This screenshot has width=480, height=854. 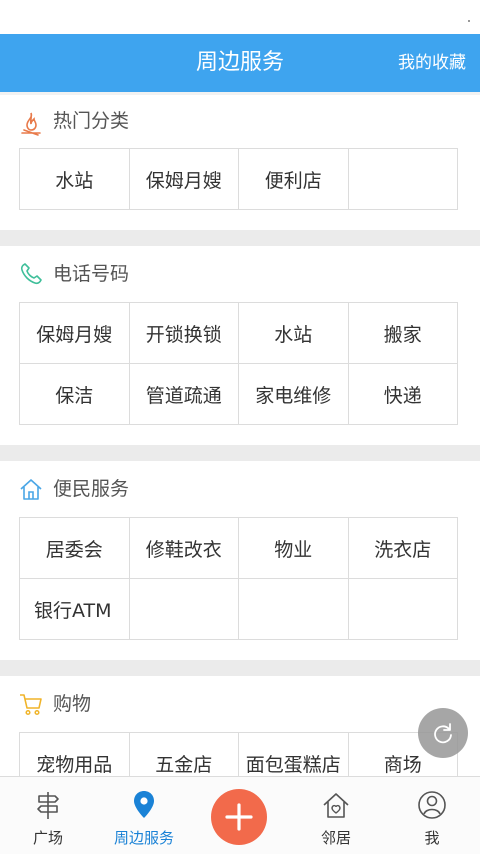 What do you see at coordinates (240, 121) in the screenshot?
I see `section-hot-categories: 热门分类` at bounding box center [240, 121].